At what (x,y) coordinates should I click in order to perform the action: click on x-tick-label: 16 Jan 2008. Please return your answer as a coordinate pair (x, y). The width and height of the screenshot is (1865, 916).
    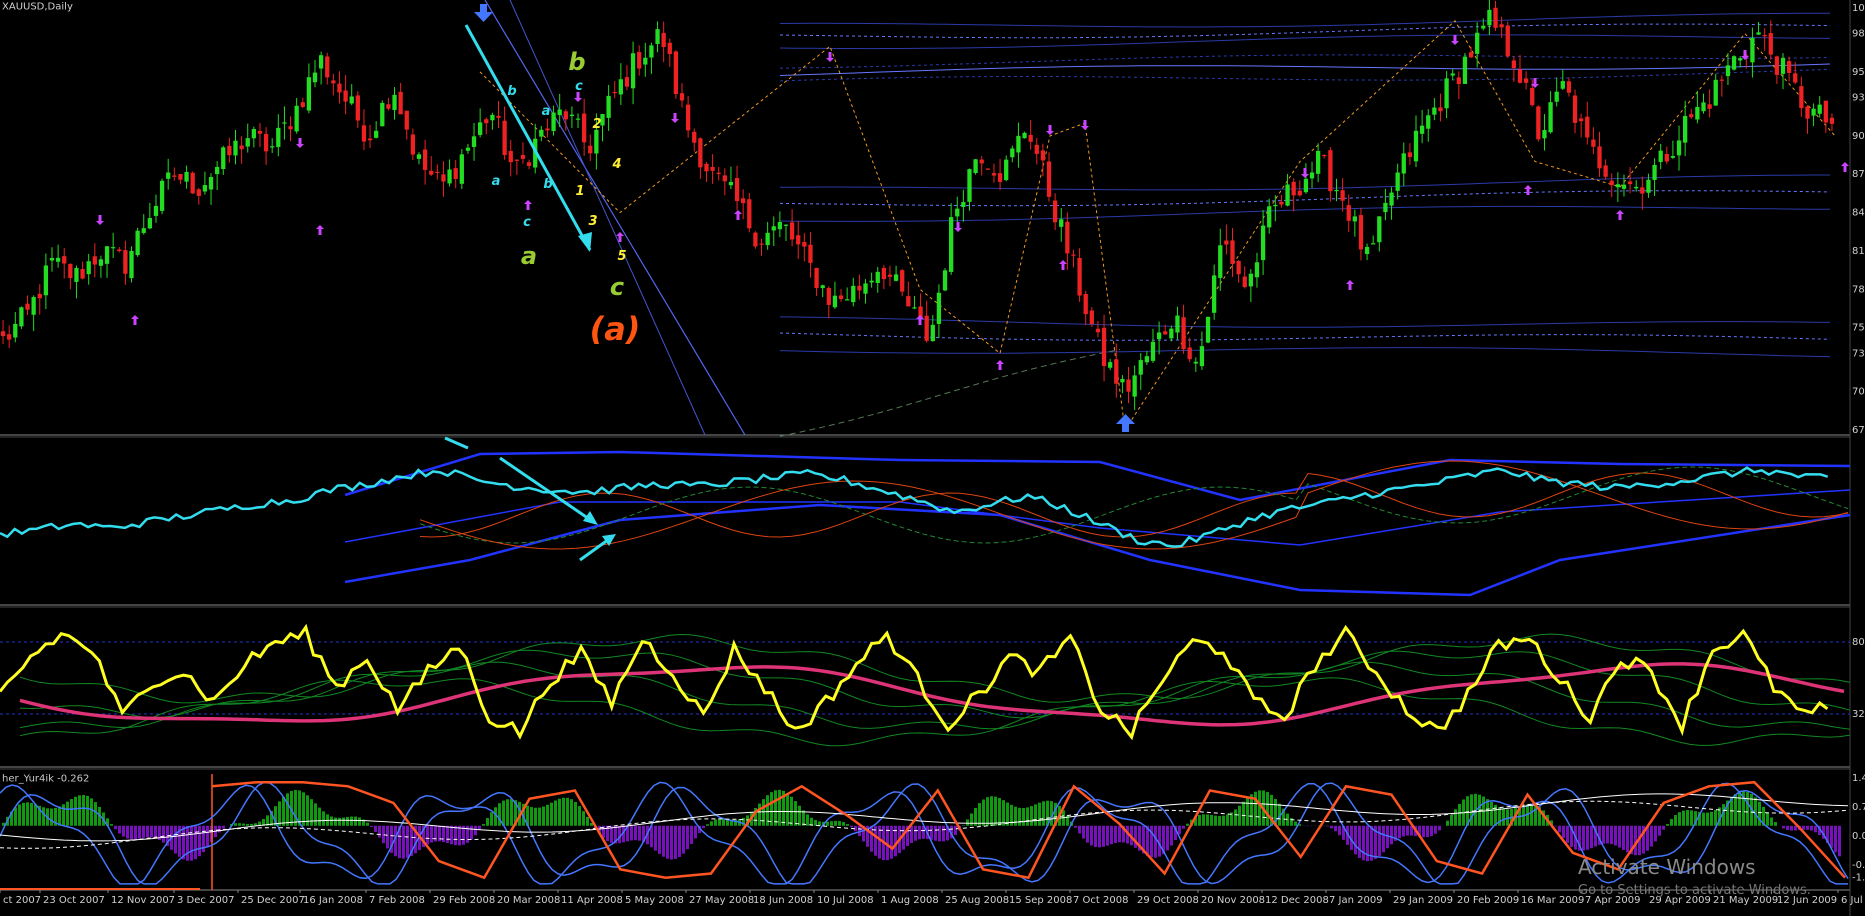
    Looking at the image, I should click on (333, 900).